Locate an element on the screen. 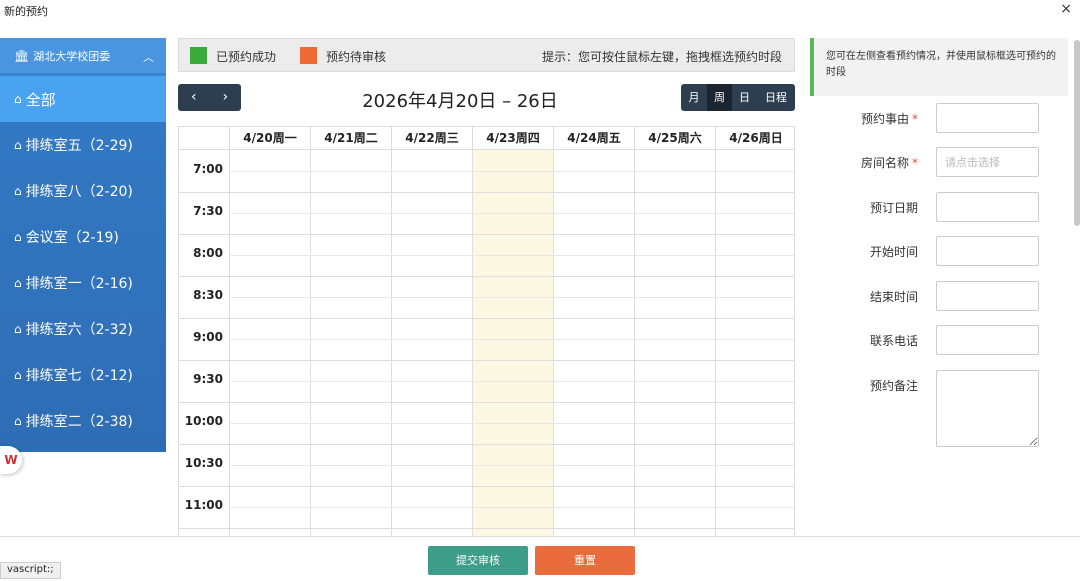  time-label: 7:00 is located at coordinates (208, 169).